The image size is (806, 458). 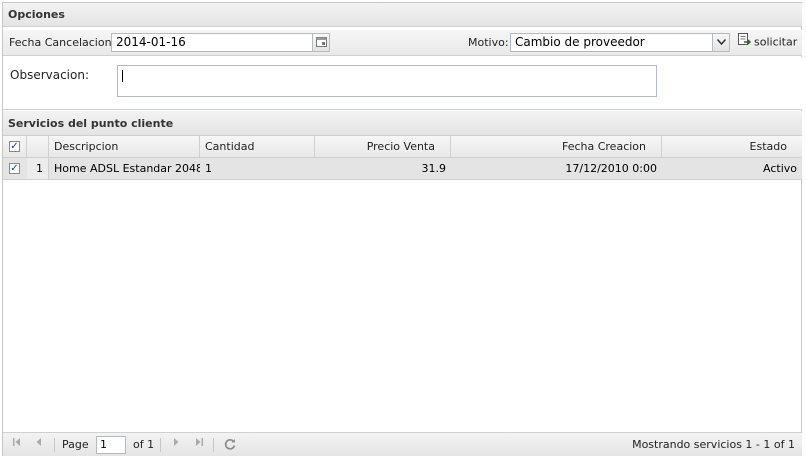 I want to click on fecha-cancelacion-field: 2014-01-16, so click(x=220, y=42).